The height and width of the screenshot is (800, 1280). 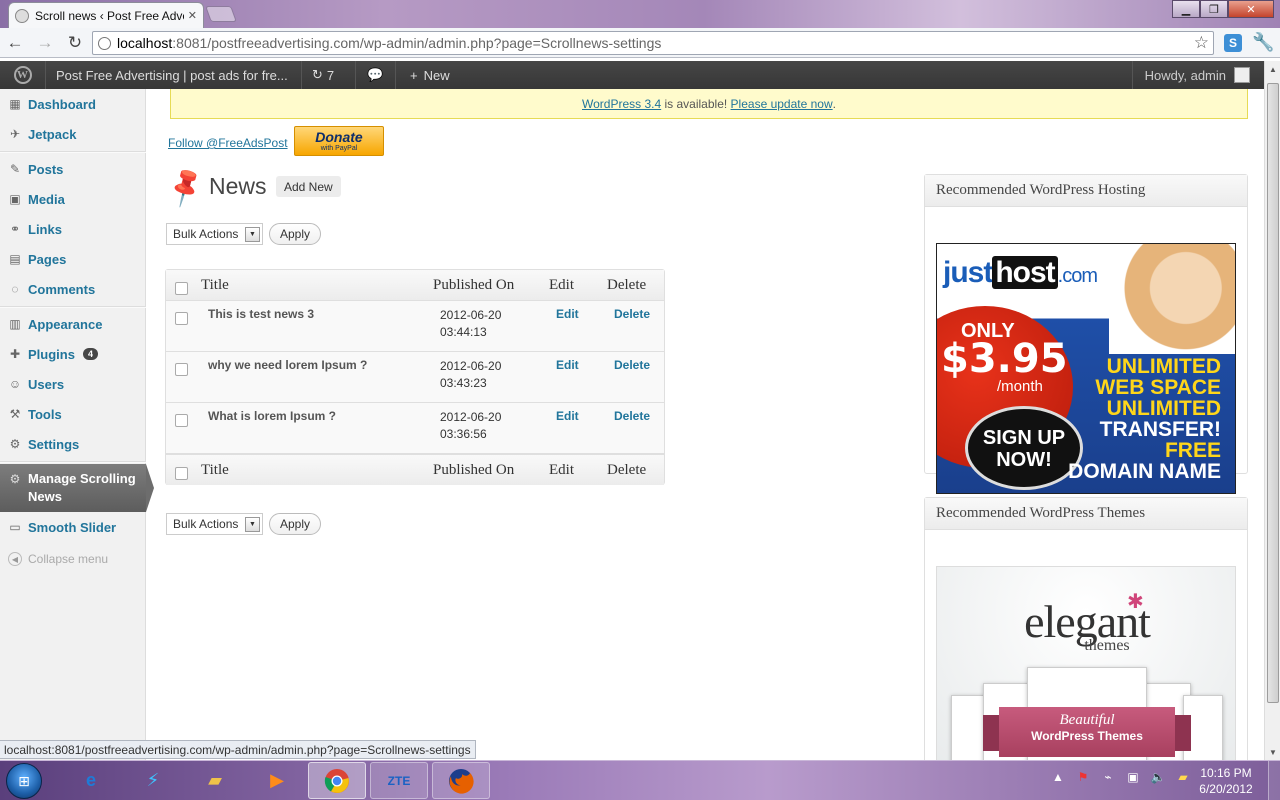 What do you see at coordinates (73, 169) in the screenshot?
I see `sidebar-item-posts: ✎ Posts` at bounding box center [73, 169].